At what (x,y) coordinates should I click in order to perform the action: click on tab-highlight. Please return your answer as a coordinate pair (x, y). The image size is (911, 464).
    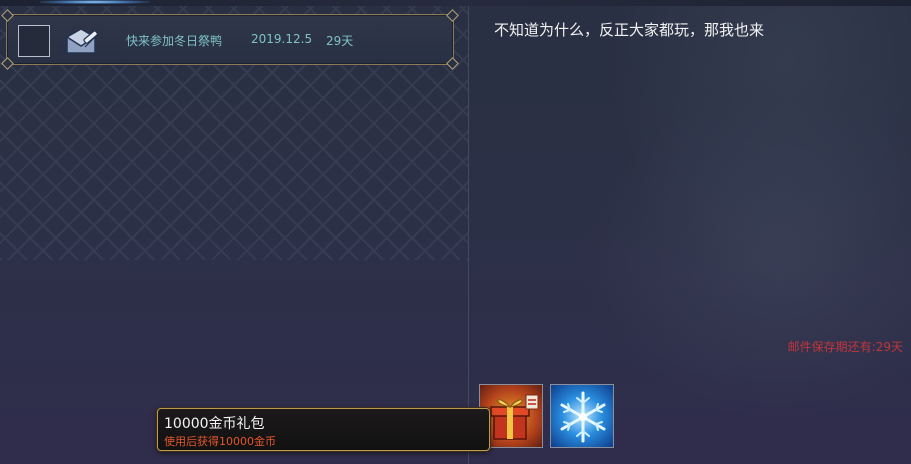
    Looking at the image, I should click on (95, 2).